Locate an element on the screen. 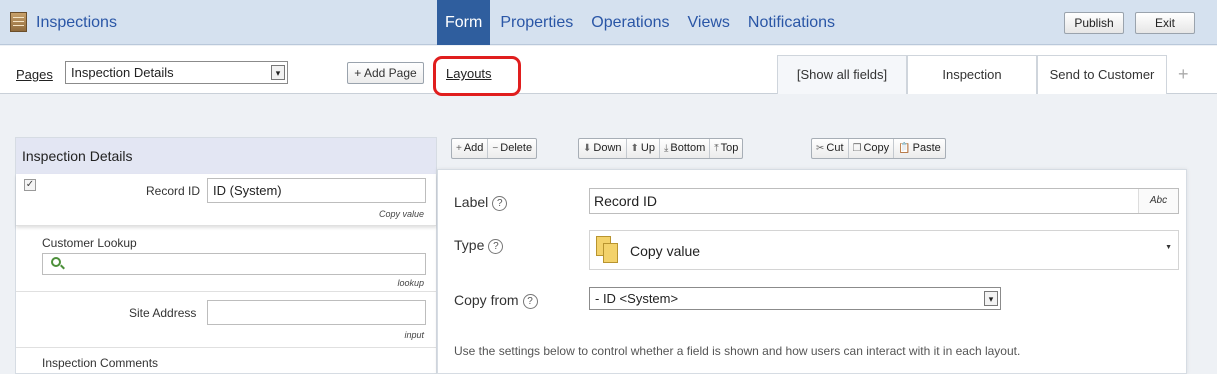 This screenshot has width=1217, height=374. label-input: Record ID Abc is located at coordinates (884, 201).